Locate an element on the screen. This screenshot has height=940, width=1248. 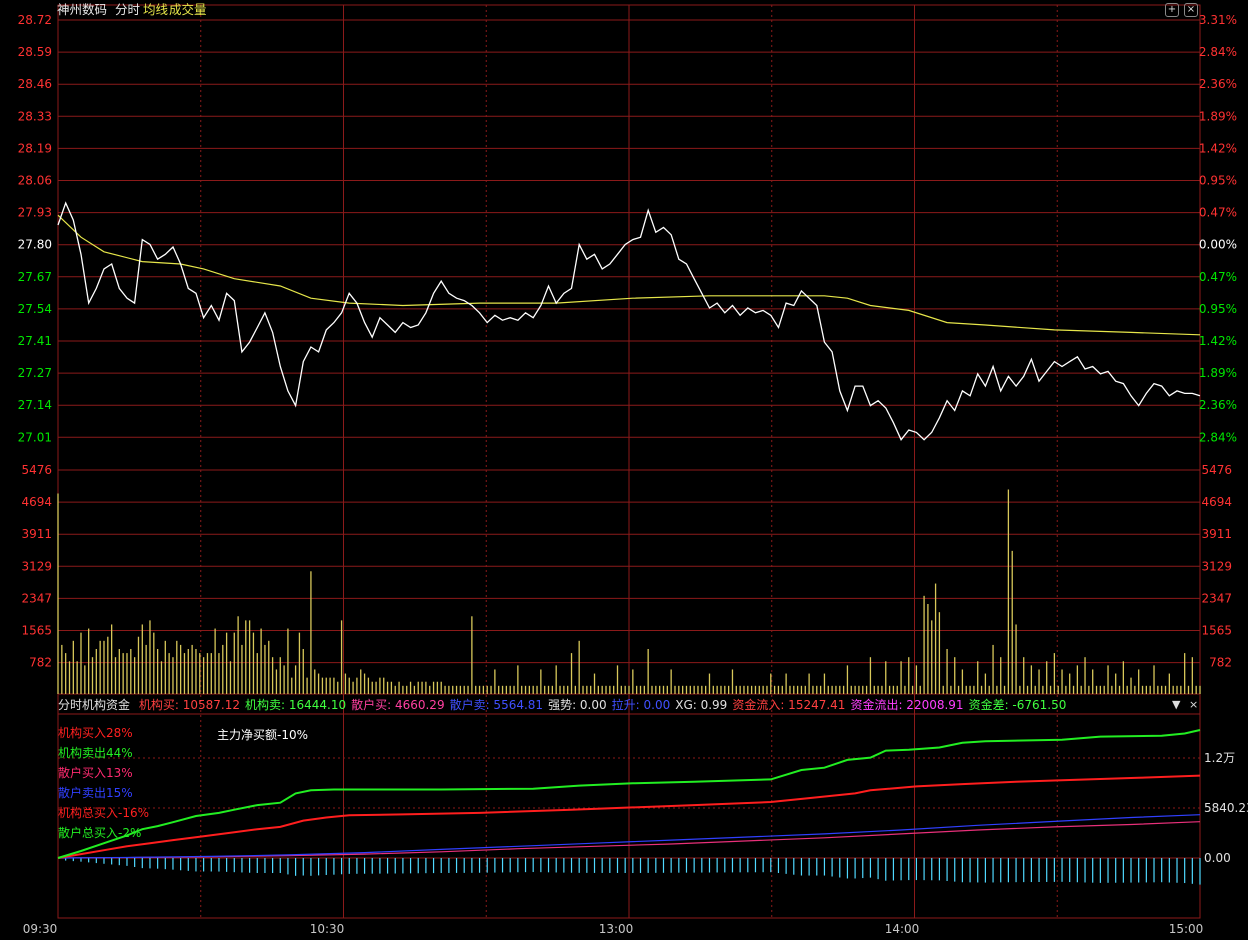
fund-legend-item: 机构卖出44% is located at coordinates (95, 753).